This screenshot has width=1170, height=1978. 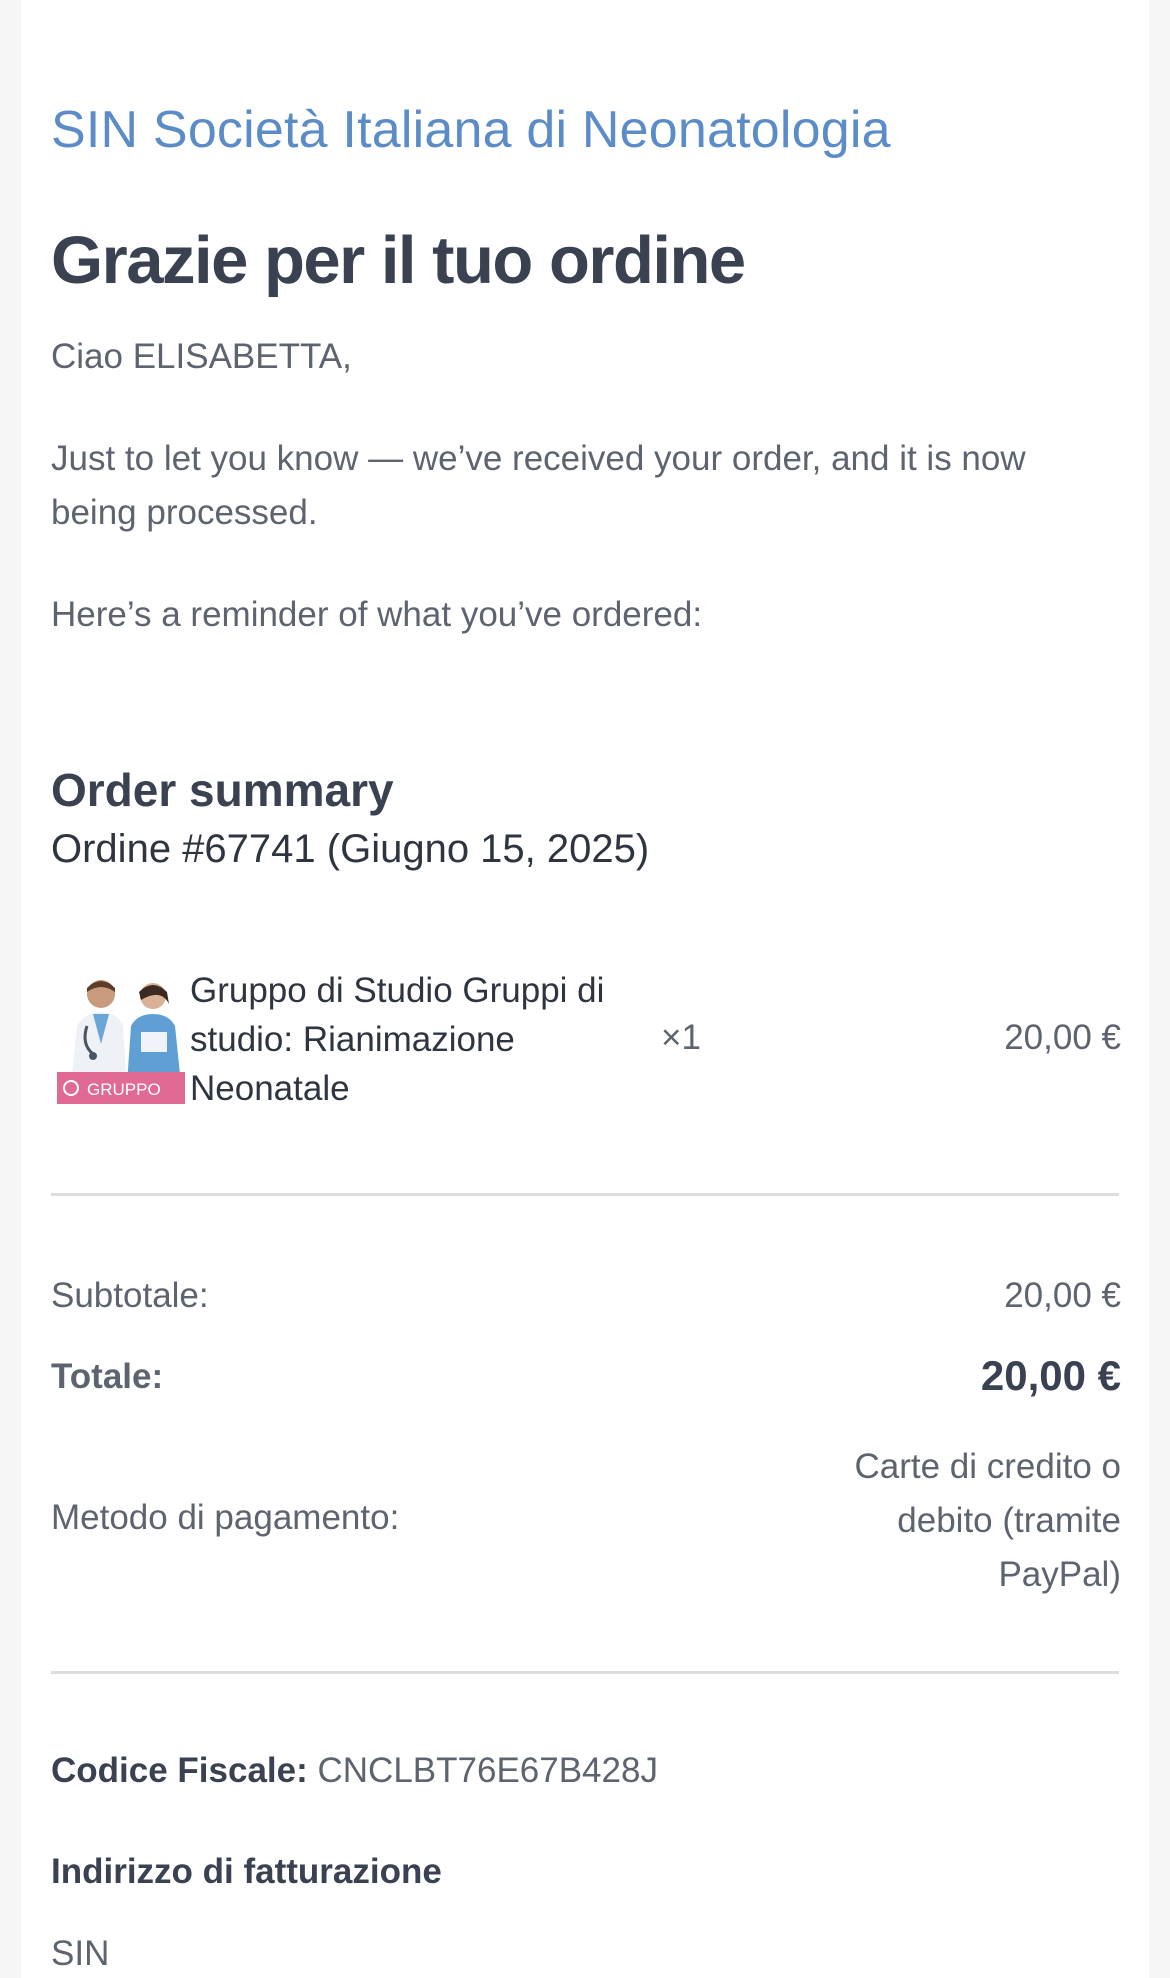 I want to click on total-label: Totale:, so click(x=107, y=1376).